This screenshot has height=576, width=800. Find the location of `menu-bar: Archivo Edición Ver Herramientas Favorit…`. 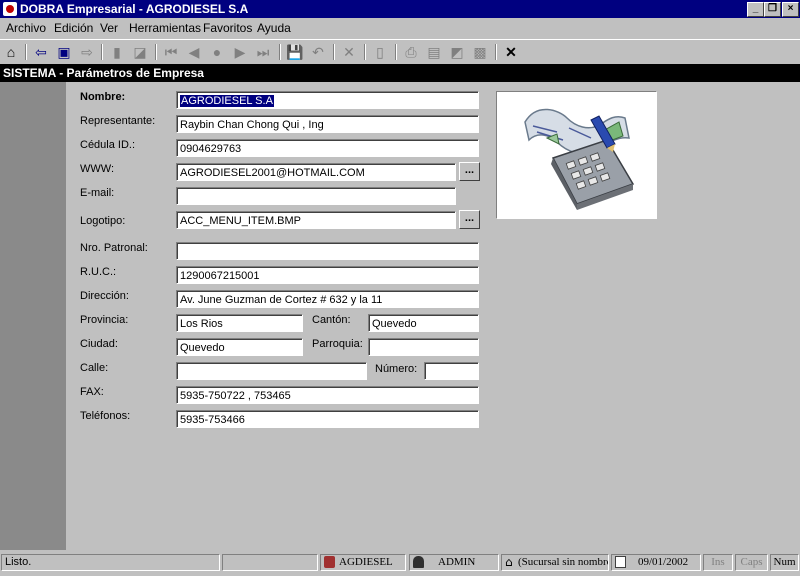

menu-bar: Archivo Edición Ver Herramientas Favorit… is located at coordinates (400, 28).